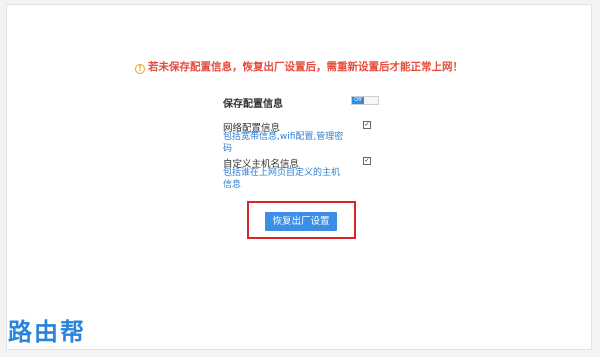 Image resolution: width=600 pixels, height=357 pixels. Describe the element at coordinates (305, 67) in the screenshot. I see `warning-text: 若未保存配置信息，恢复出厂设置后，需重新设置后才能正常上网！` at that location.